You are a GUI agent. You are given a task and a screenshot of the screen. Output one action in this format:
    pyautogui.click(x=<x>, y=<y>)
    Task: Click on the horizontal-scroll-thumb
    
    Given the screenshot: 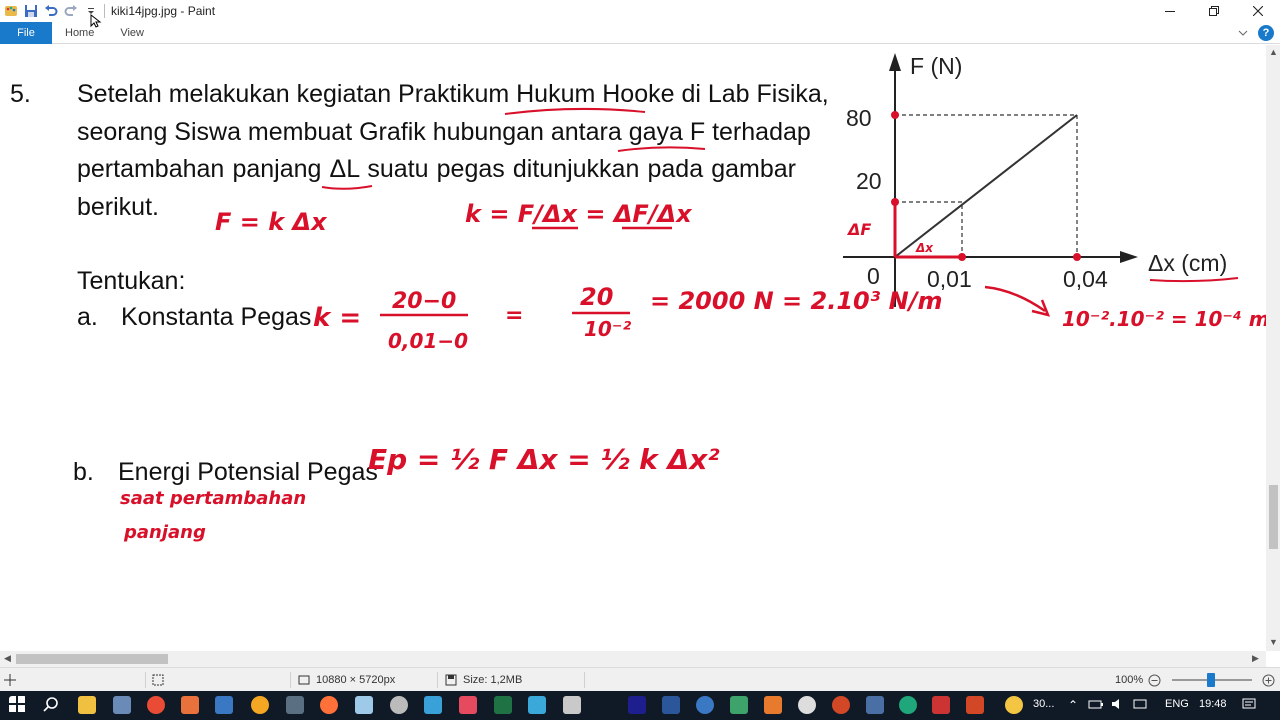 What is the action you would take?
    pyautogui.click(x=92, y=659)
    